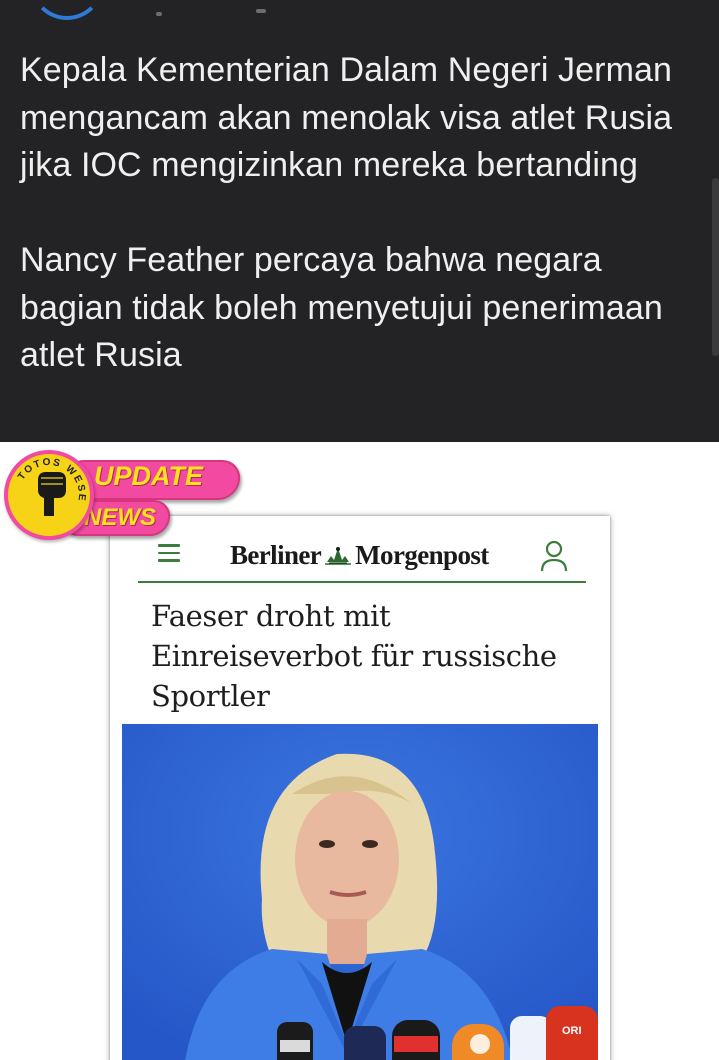 The height and width of the screenshot is (1060, 719). I want to click on header-divider, so click(362, 582).